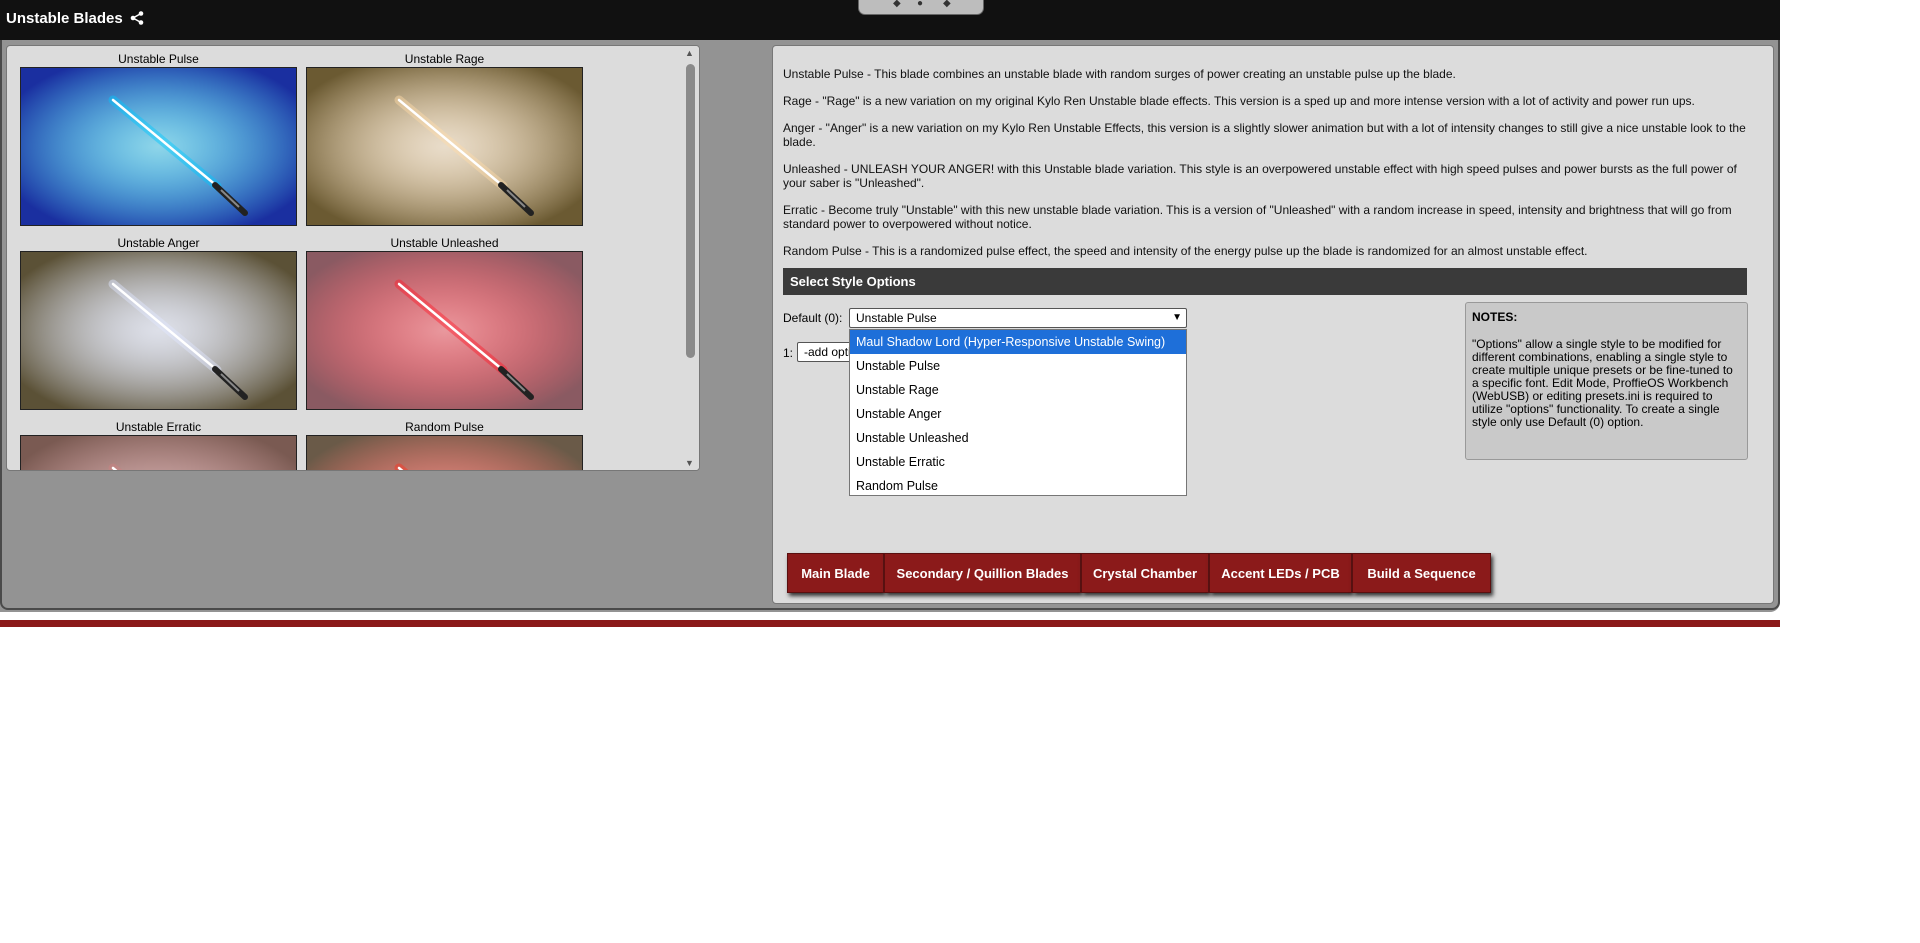 This screenshot has width=1920, height=943. I want to click on dropdown-option: Unstable Erratic, so click(1018, 462).